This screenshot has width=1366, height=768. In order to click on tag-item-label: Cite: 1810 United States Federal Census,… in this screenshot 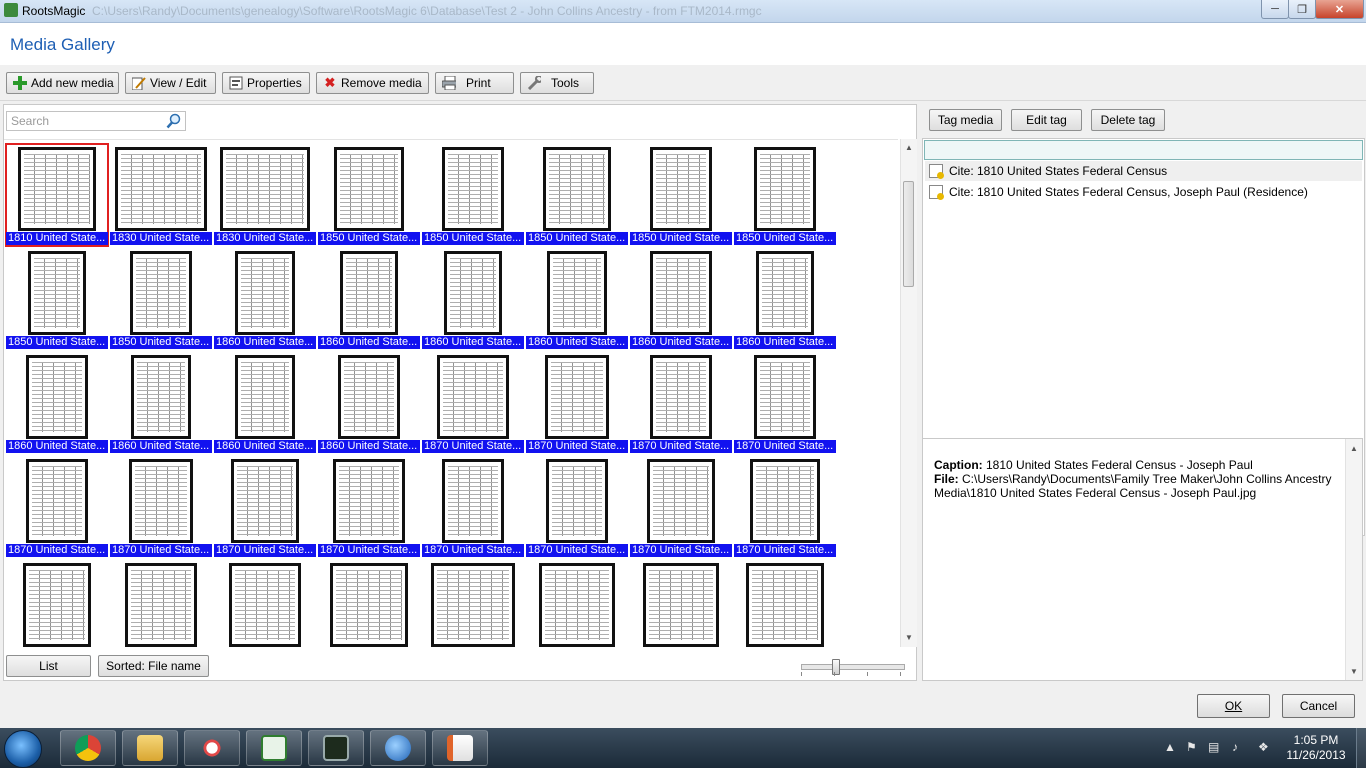, I will do `click(1128, 192)`.